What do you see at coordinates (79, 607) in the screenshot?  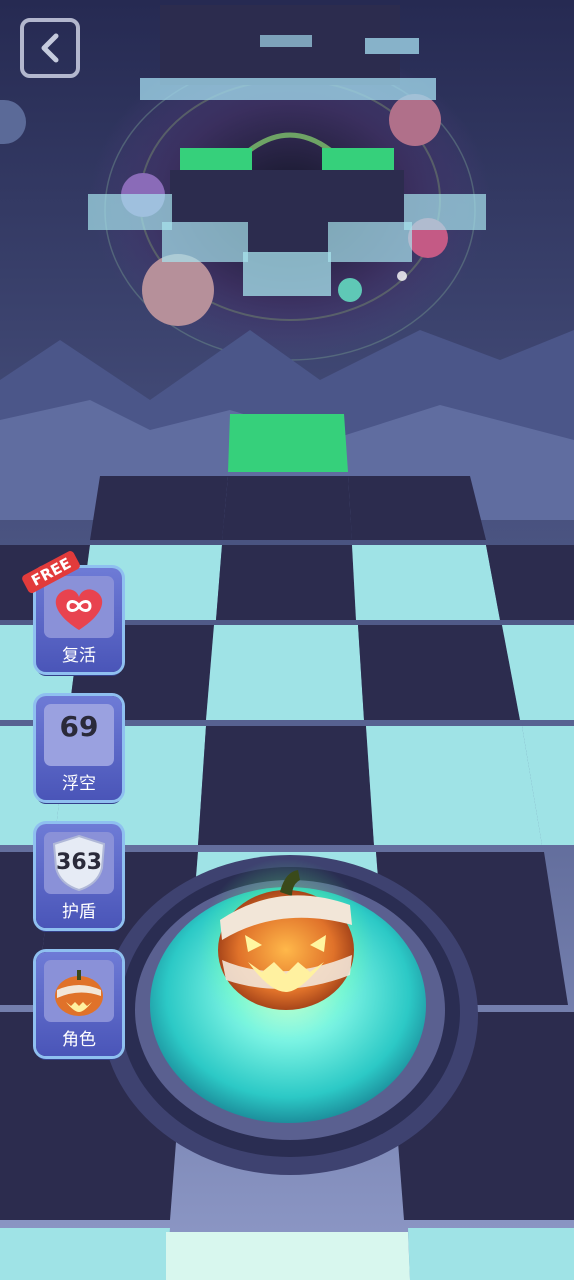 I see `heart-infinity-icon` at bounding box center [79, 607].